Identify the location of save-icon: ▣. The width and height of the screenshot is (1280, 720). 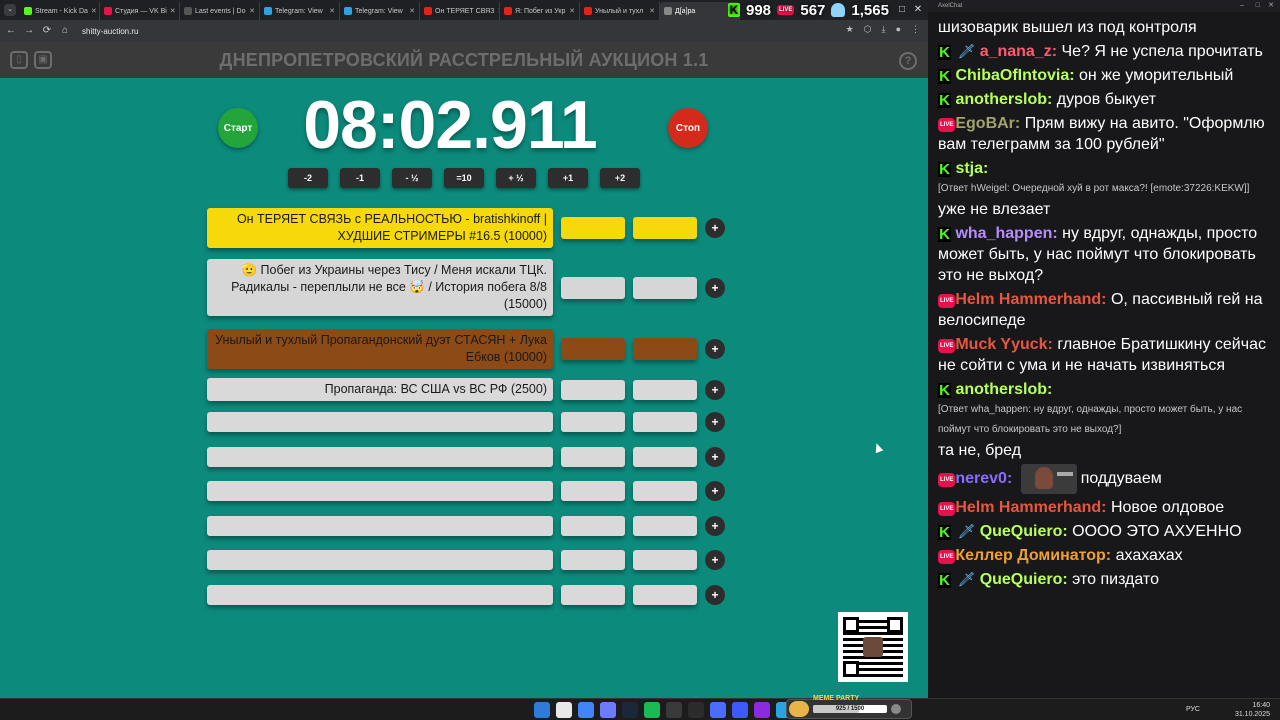
(43, 60).